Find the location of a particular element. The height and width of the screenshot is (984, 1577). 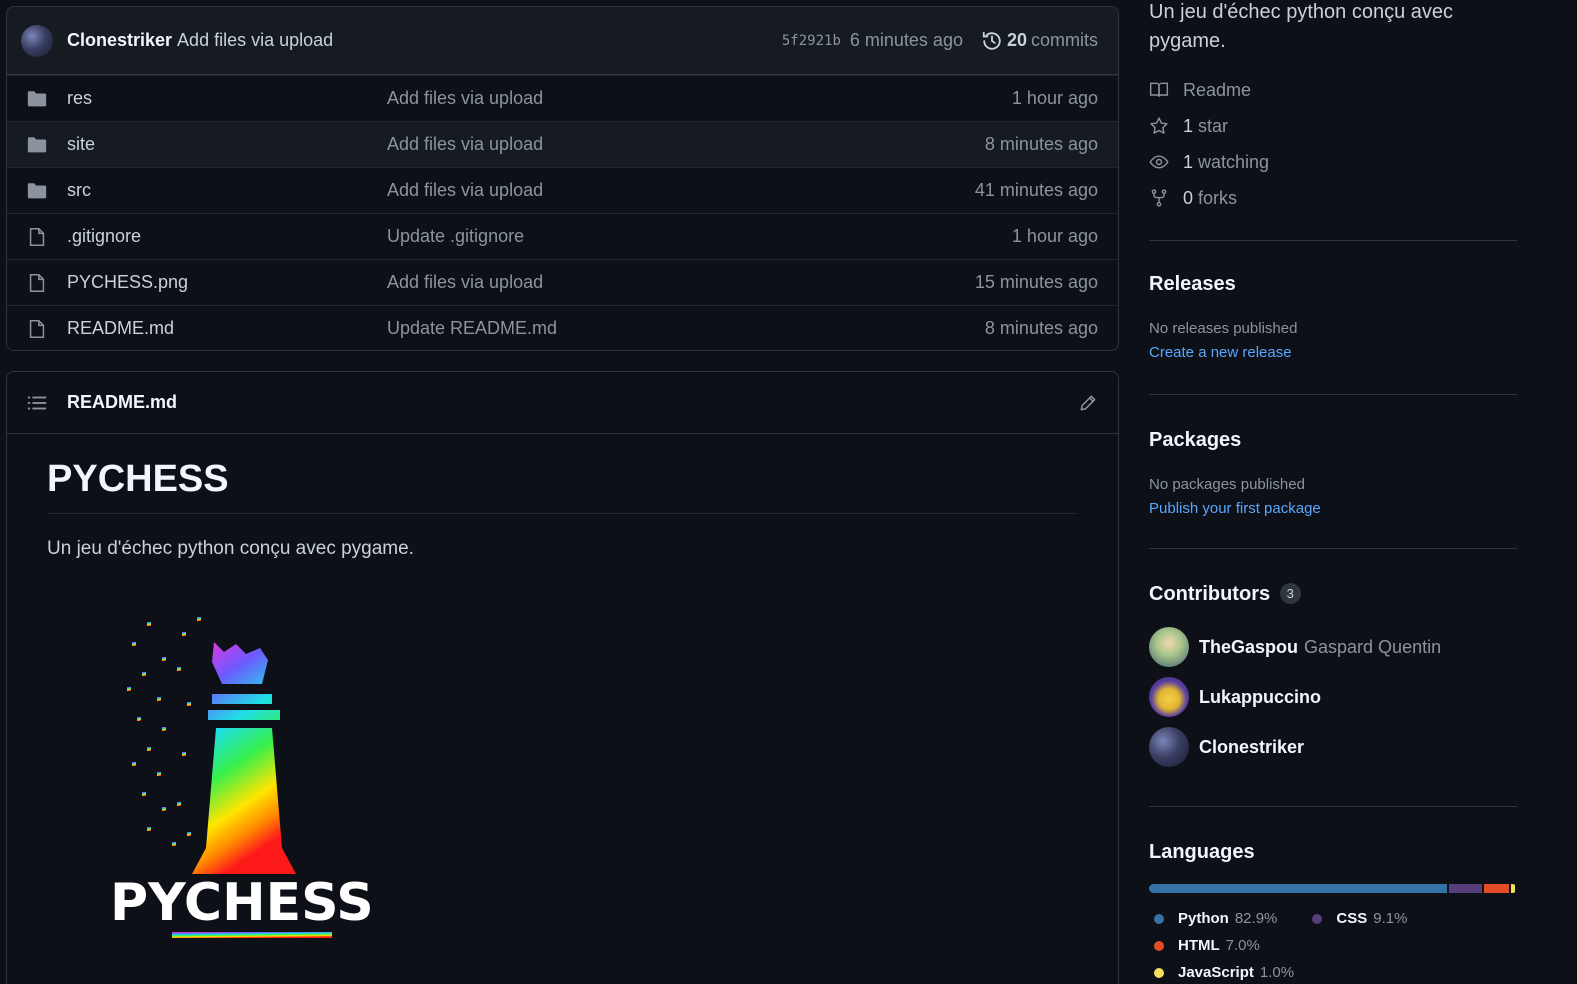

star-icon is located at coordinates (1159, 125).